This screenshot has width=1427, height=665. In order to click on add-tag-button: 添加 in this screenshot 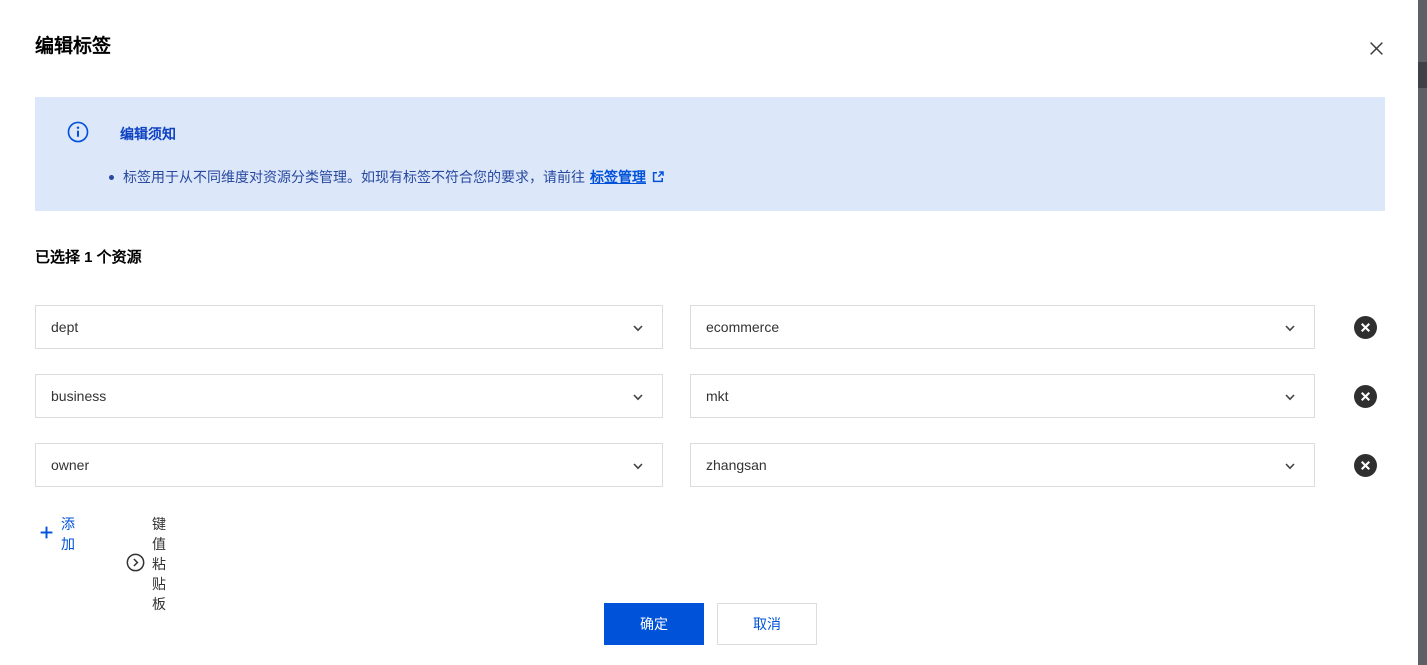, I will do `click(57, 534)`.